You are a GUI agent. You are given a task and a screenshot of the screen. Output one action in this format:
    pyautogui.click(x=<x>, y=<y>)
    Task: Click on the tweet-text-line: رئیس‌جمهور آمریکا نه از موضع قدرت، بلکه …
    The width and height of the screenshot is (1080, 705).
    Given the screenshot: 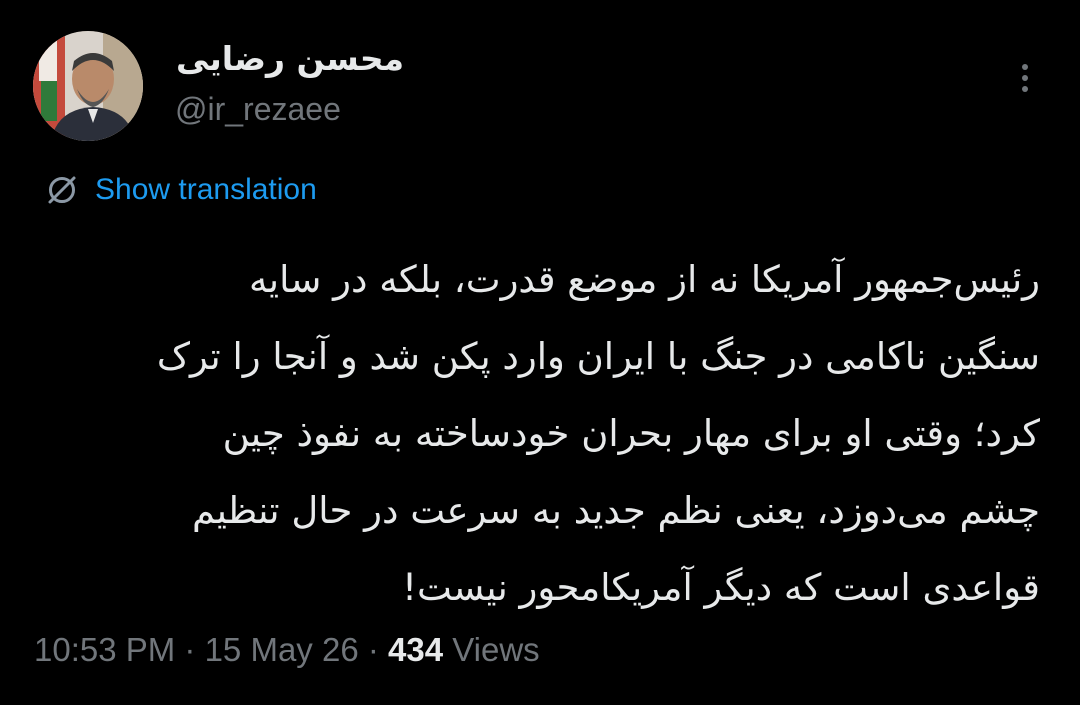 What is the action you would take?
    pyautogui.click(x=644, y=279)
    